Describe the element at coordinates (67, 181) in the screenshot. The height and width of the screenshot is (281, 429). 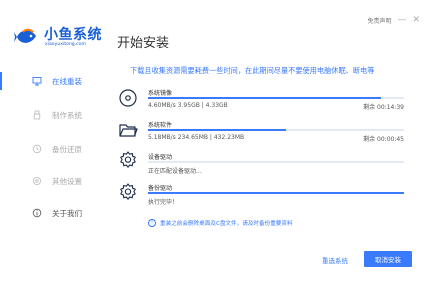
I see `sidebar-item-label: 其他设置` at that location.